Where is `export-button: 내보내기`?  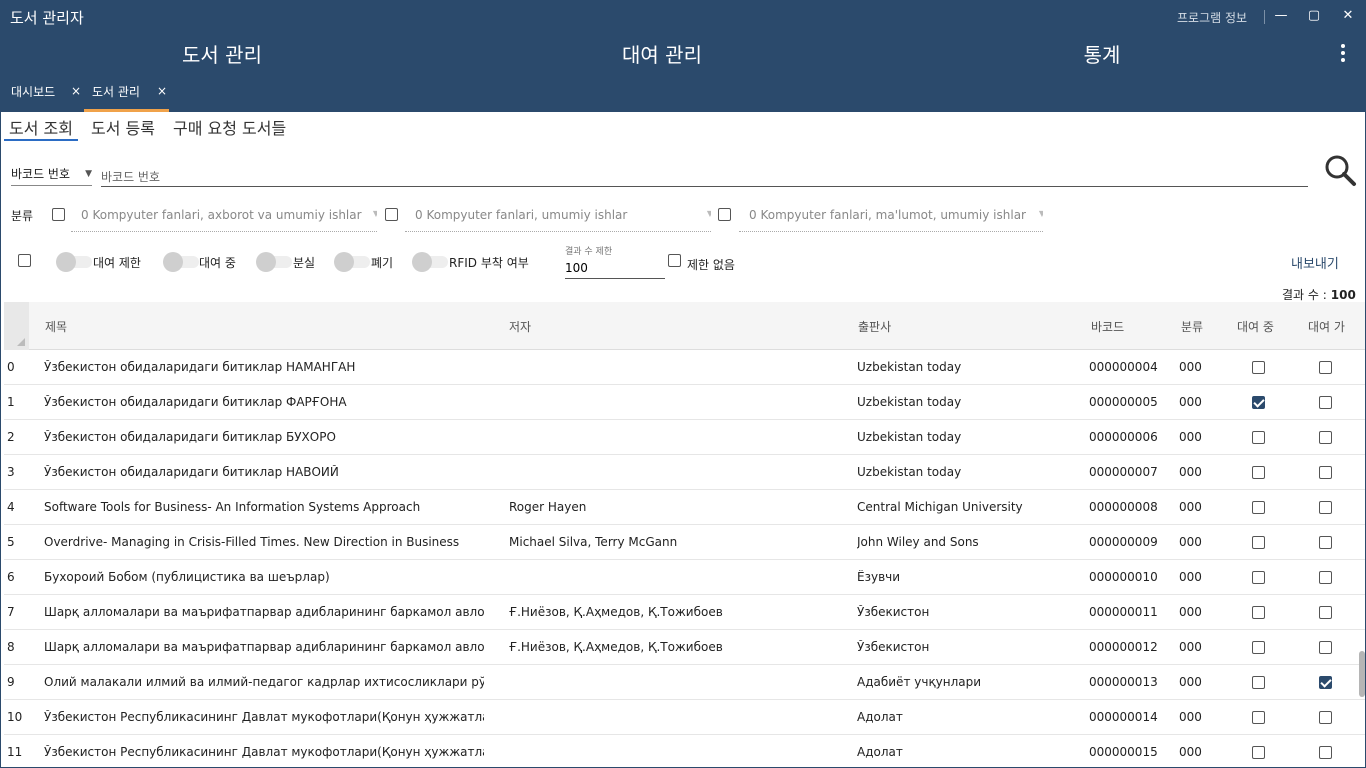 export-button: 내보내기 is located at coordinates (1315, 262).